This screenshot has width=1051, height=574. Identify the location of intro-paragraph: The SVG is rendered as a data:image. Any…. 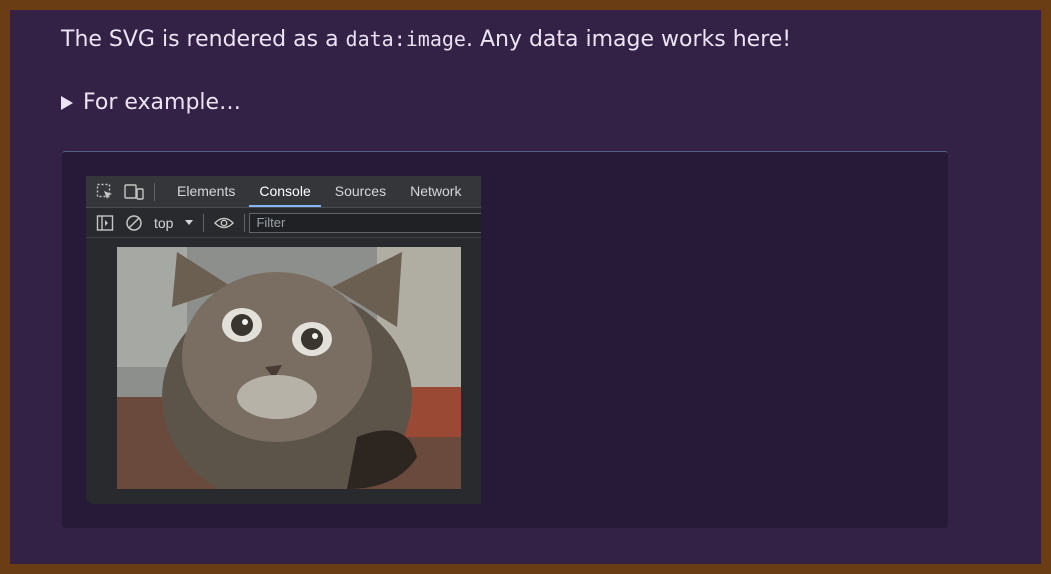
(426, 39).